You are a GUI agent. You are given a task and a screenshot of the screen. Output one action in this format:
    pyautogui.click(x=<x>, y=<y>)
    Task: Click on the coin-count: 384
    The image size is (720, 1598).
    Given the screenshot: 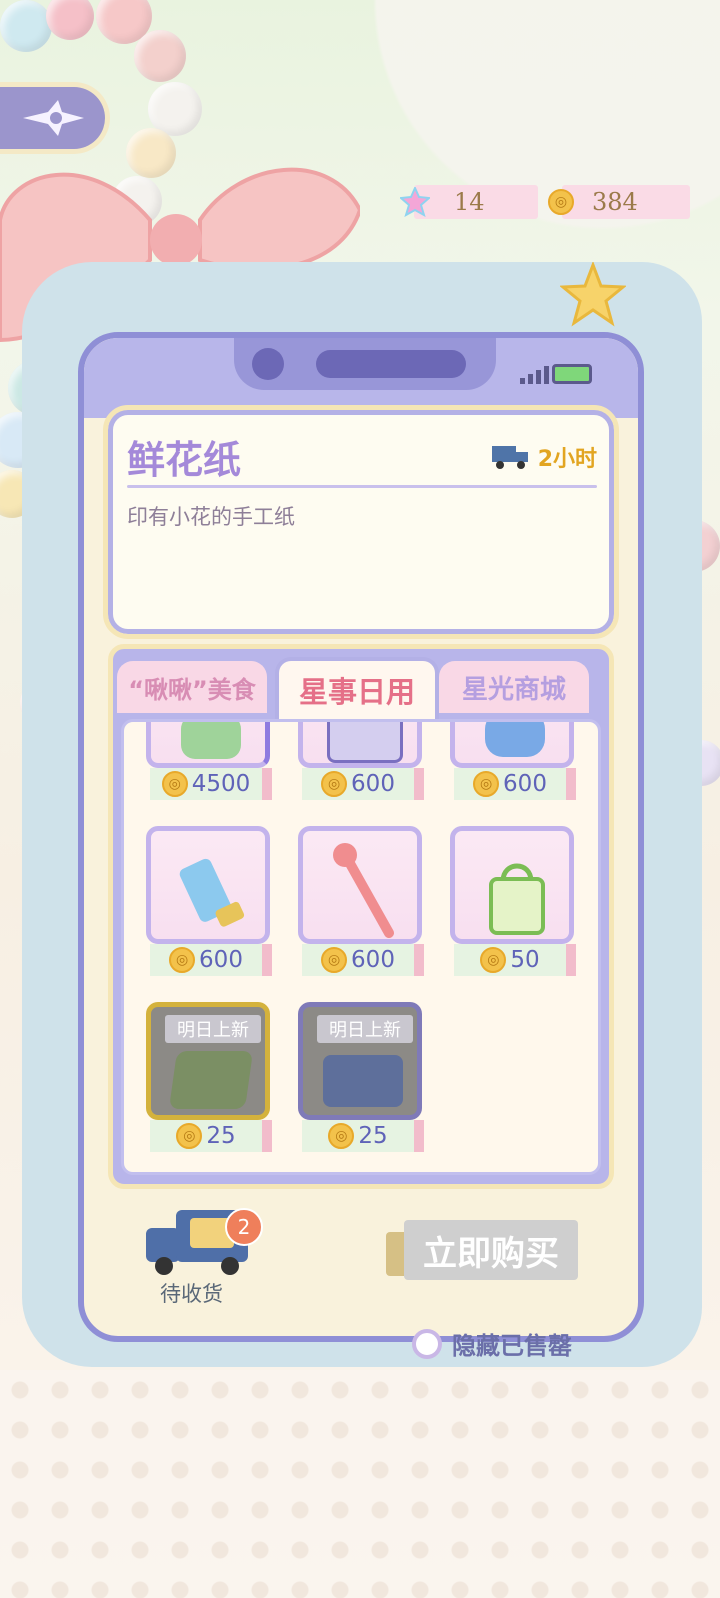 What is the action you would take?
    pyautogui.click(x=615, y=202)
    